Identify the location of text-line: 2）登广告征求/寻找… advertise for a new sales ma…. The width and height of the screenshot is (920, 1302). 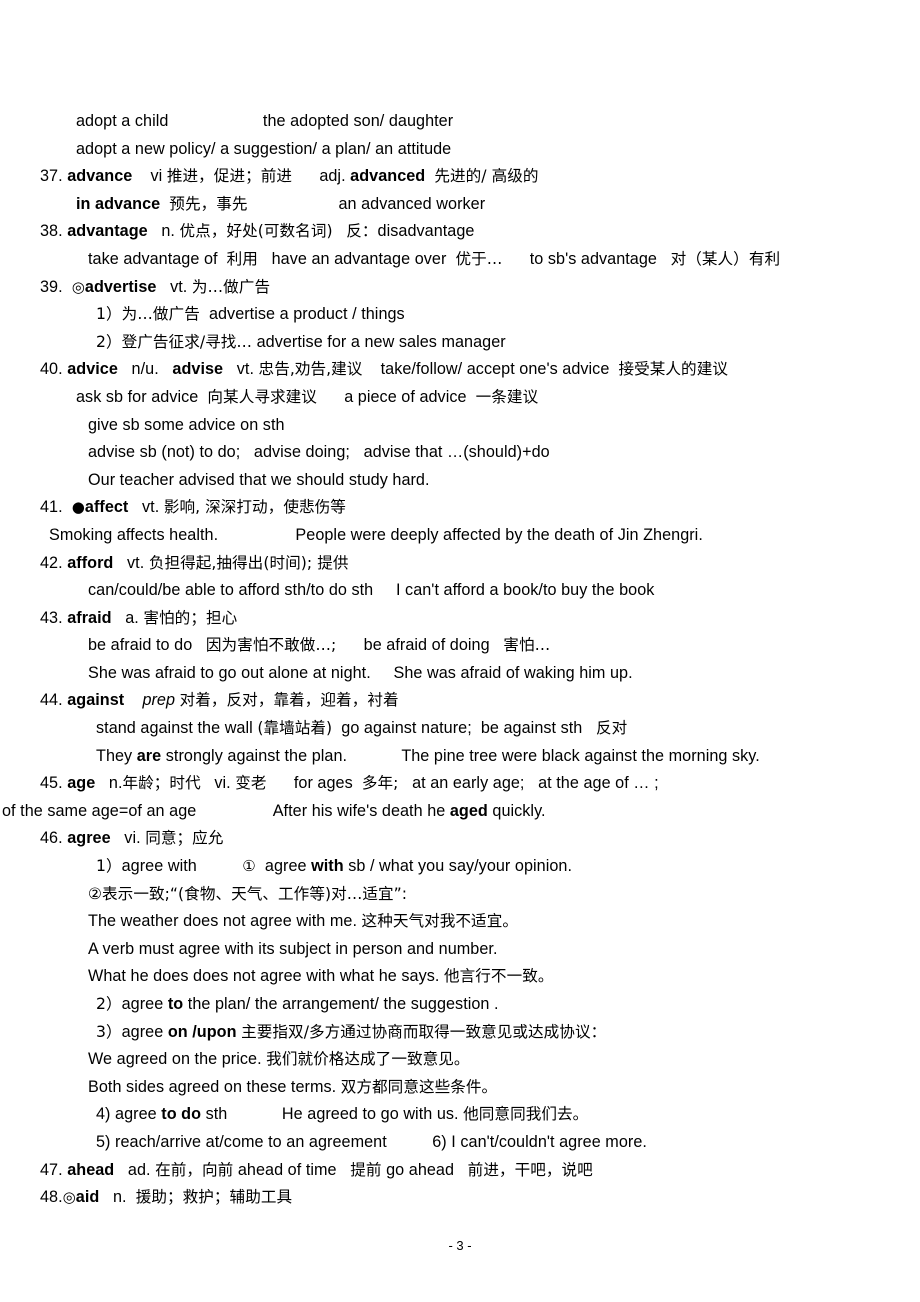
(301, 341).